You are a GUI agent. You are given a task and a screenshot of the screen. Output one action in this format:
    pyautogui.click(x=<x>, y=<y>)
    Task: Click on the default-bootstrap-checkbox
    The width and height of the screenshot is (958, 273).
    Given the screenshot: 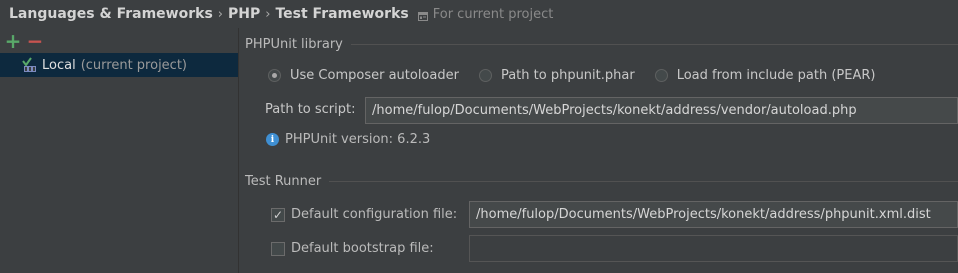 What is the action you would take?
    pyautogui.click(x=278, y=248)
    